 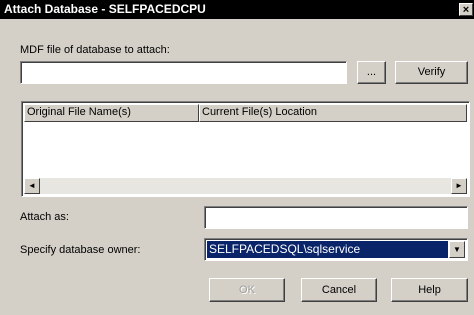 What do you see at coordinates (44, 217) in the screenshot?
I see `attach-as-label: Attach as:` at bounding box center [44, 217].